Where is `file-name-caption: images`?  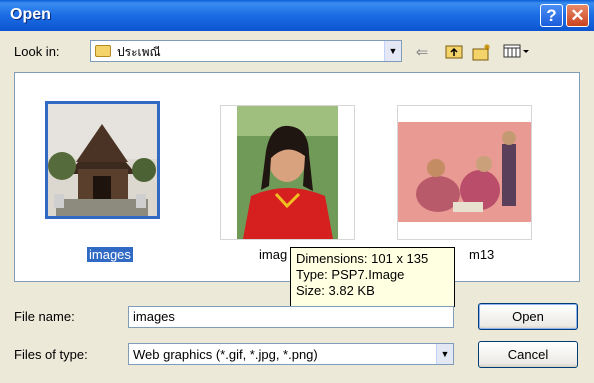 file-name-caption: images is located at coordinates (110, 254).